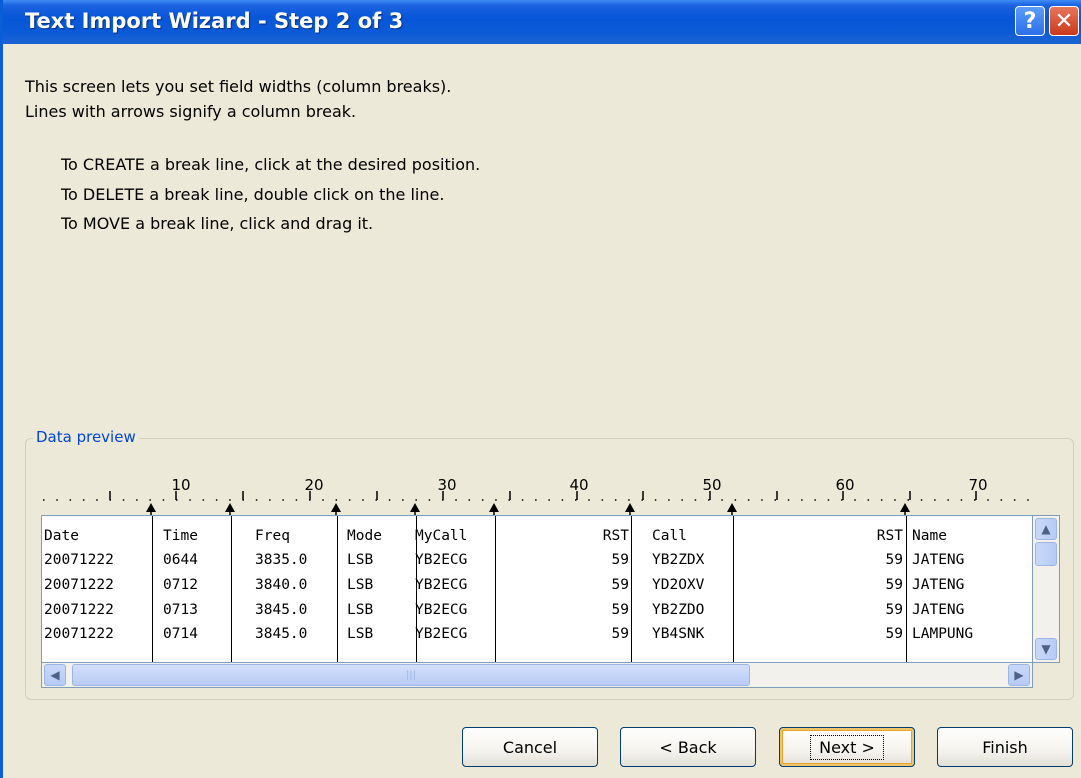 The height and width of the screenshot is (778, 1081). I want to click on cancel-button: Cancel, so click(530, 747).